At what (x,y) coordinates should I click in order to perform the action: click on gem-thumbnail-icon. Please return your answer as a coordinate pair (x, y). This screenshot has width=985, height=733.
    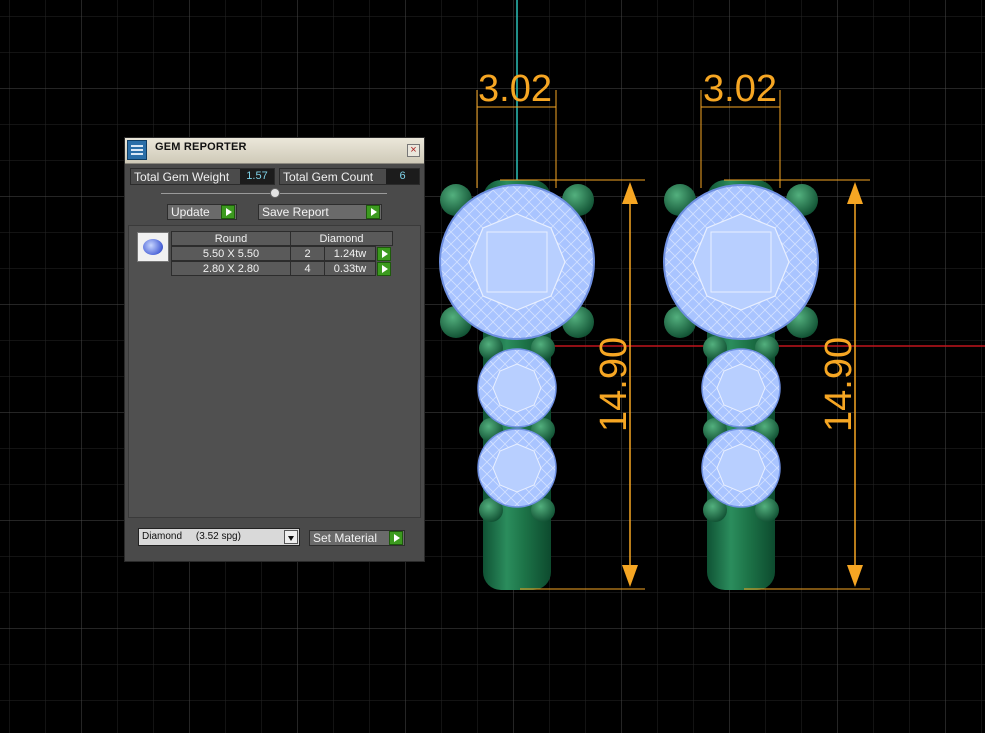
    Looking at the image, I should click on (153, 247).